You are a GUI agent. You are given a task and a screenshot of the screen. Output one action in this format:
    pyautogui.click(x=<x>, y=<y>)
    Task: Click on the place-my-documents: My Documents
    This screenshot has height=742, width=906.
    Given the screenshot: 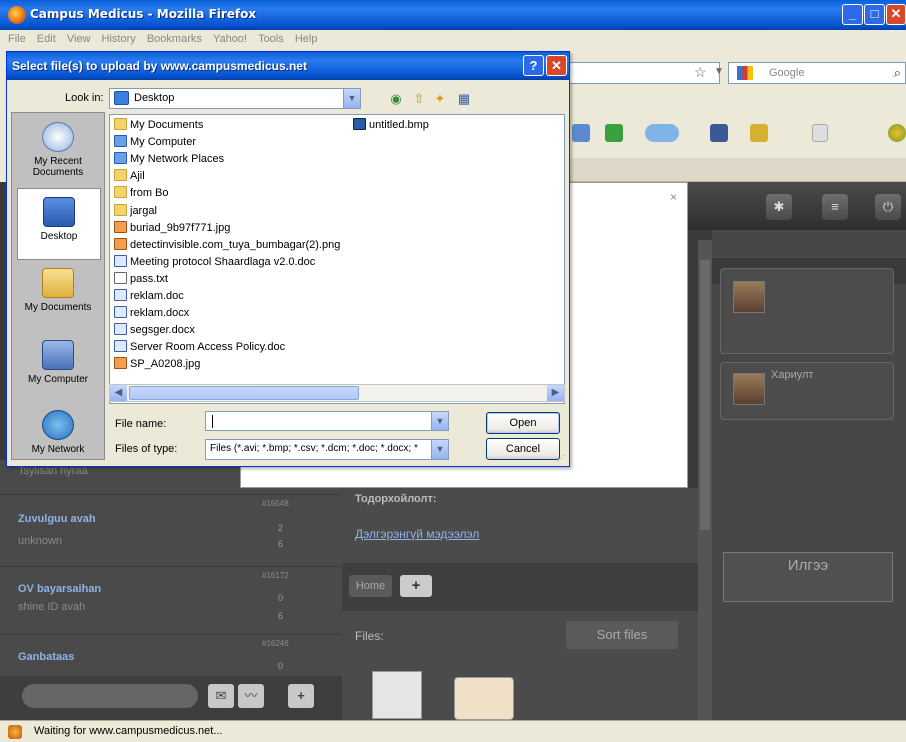 What is the action you would take?
    pyautogui.click(x=58, y=296)
    